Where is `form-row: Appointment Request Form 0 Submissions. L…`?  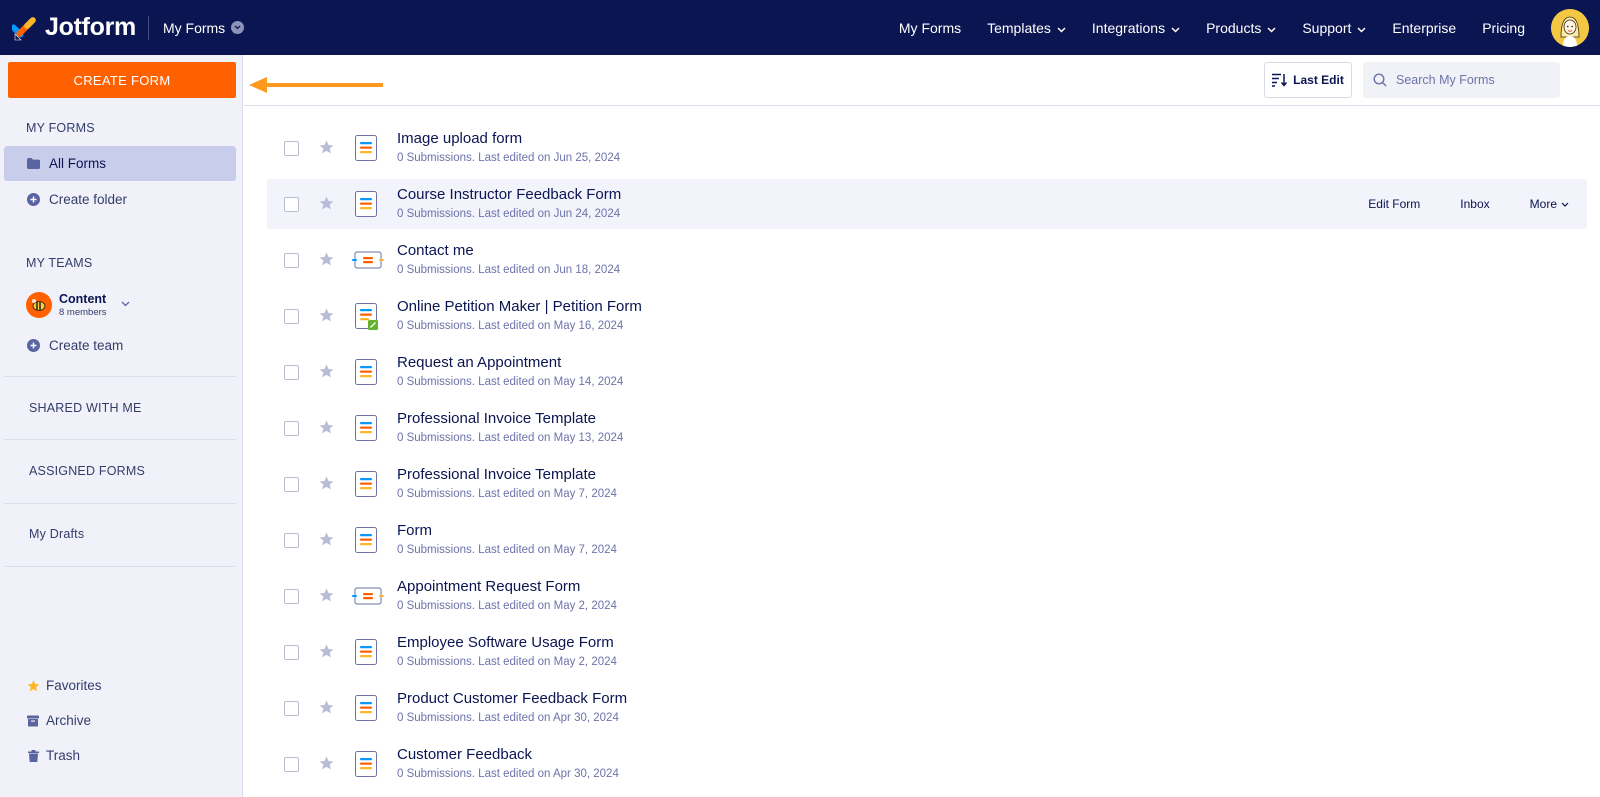 form-row: Appointment Request Form 0 Submissions. L… is located at coordinates (927, 596).